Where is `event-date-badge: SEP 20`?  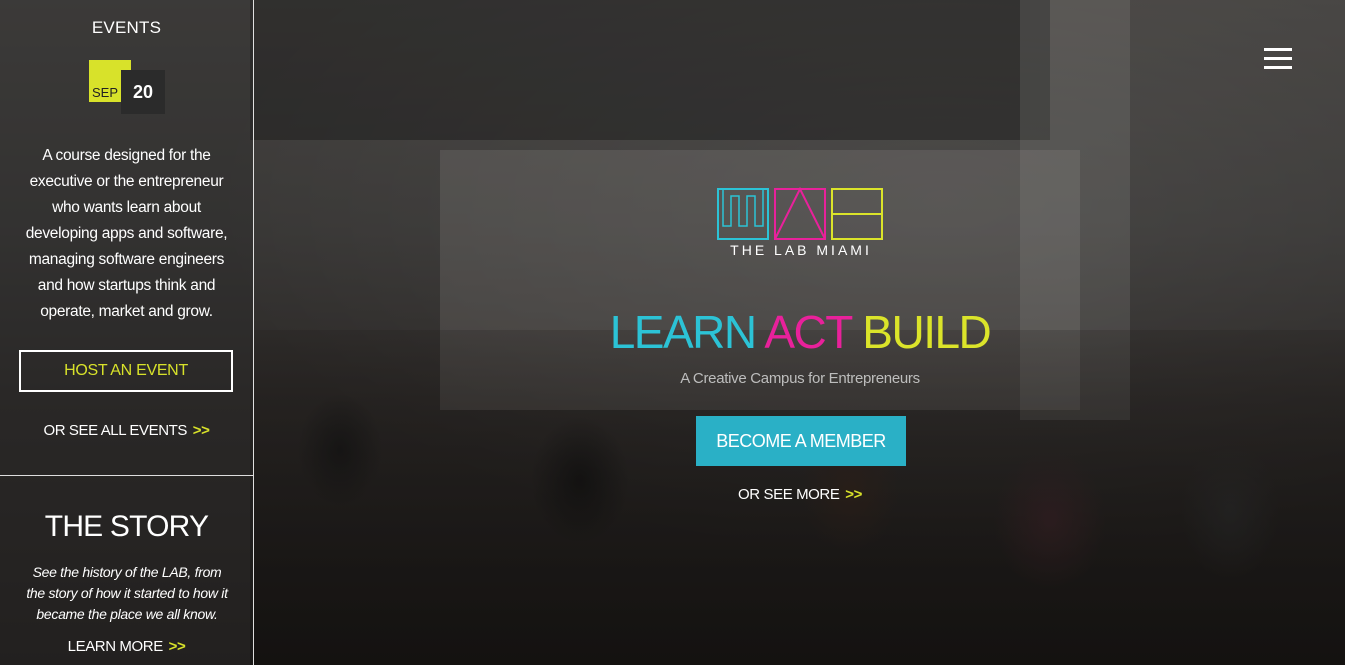 event-date-badge: SEP 20 is located at coordinates (127, 87).